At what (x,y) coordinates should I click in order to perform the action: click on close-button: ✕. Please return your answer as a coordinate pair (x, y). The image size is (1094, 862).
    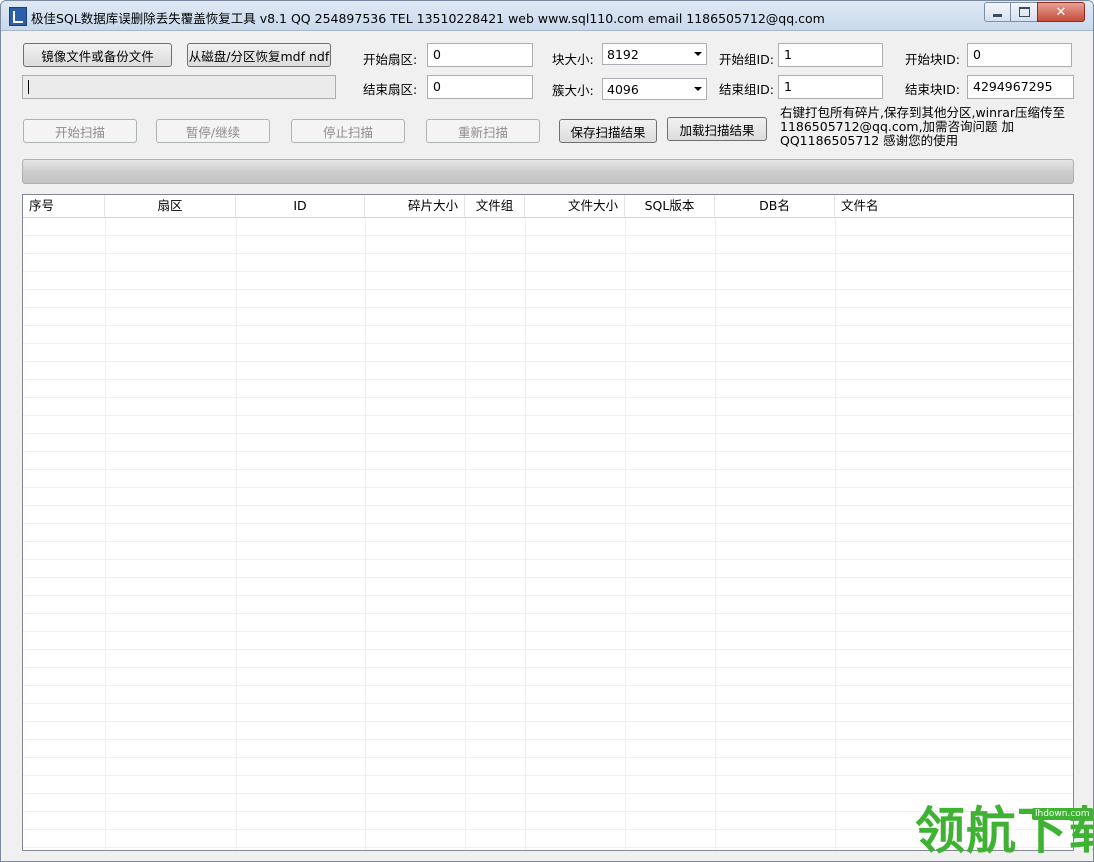
    Looking at the image, I should click on (1061, 12).